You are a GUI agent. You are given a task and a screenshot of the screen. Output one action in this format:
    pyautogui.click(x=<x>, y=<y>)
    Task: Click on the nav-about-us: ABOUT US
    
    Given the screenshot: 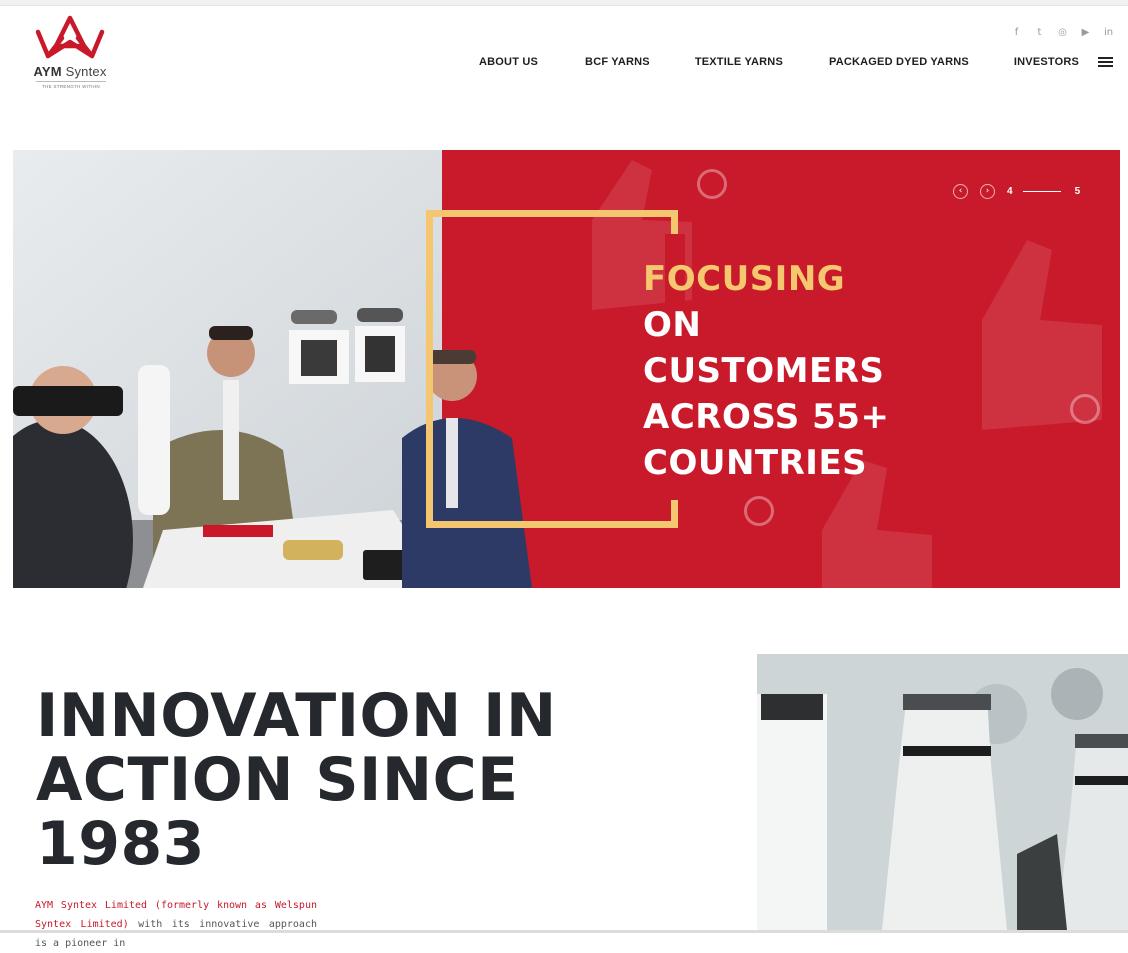 What is the action you would take?
    pyautogui.click(x=508, y=62)
    